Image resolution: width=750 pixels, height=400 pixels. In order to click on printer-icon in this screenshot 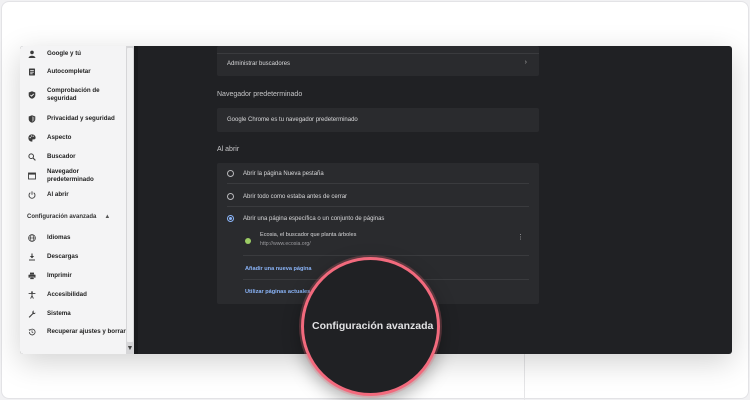, I will do `click(31, 276)`.